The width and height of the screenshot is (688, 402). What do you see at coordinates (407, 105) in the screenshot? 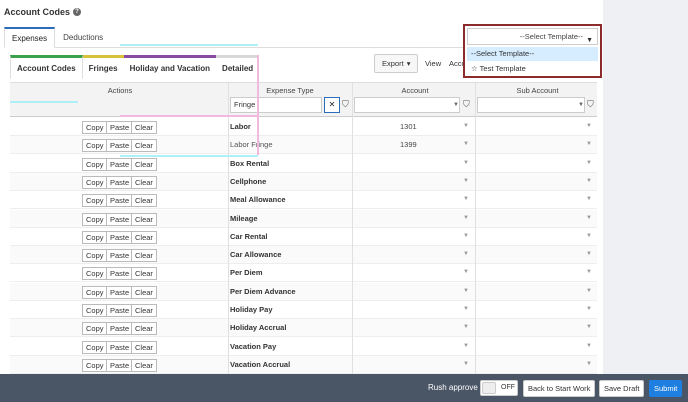
I see `account-filter-select` at bounding box center [407, 105].